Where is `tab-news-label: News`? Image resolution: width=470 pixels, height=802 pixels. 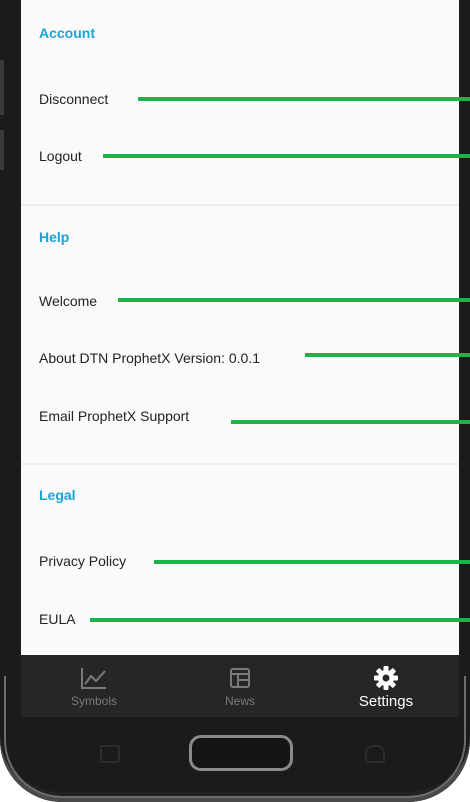 tab-news-label: News is located at coordinates (239, 701).